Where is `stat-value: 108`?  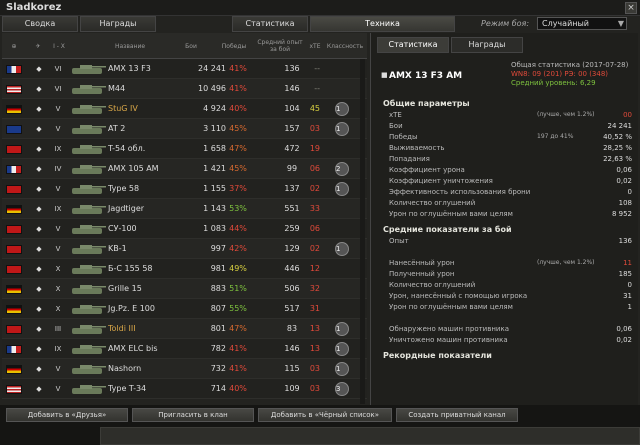 stat-value: 108 is located at coordinates (625, 203).